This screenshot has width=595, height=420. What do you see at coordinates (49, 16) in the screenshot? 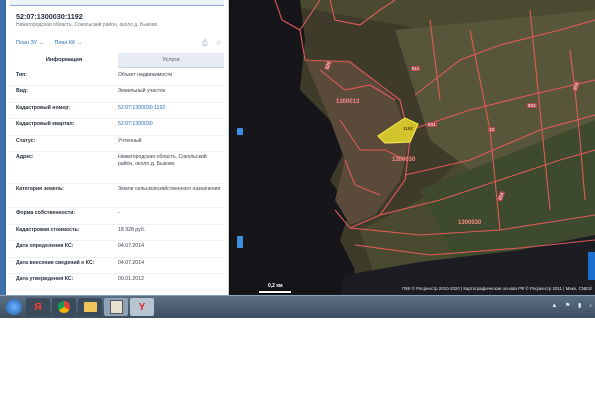
I see `panel-title: 52:07:1300030:1192` at bounding box center [49, 16].